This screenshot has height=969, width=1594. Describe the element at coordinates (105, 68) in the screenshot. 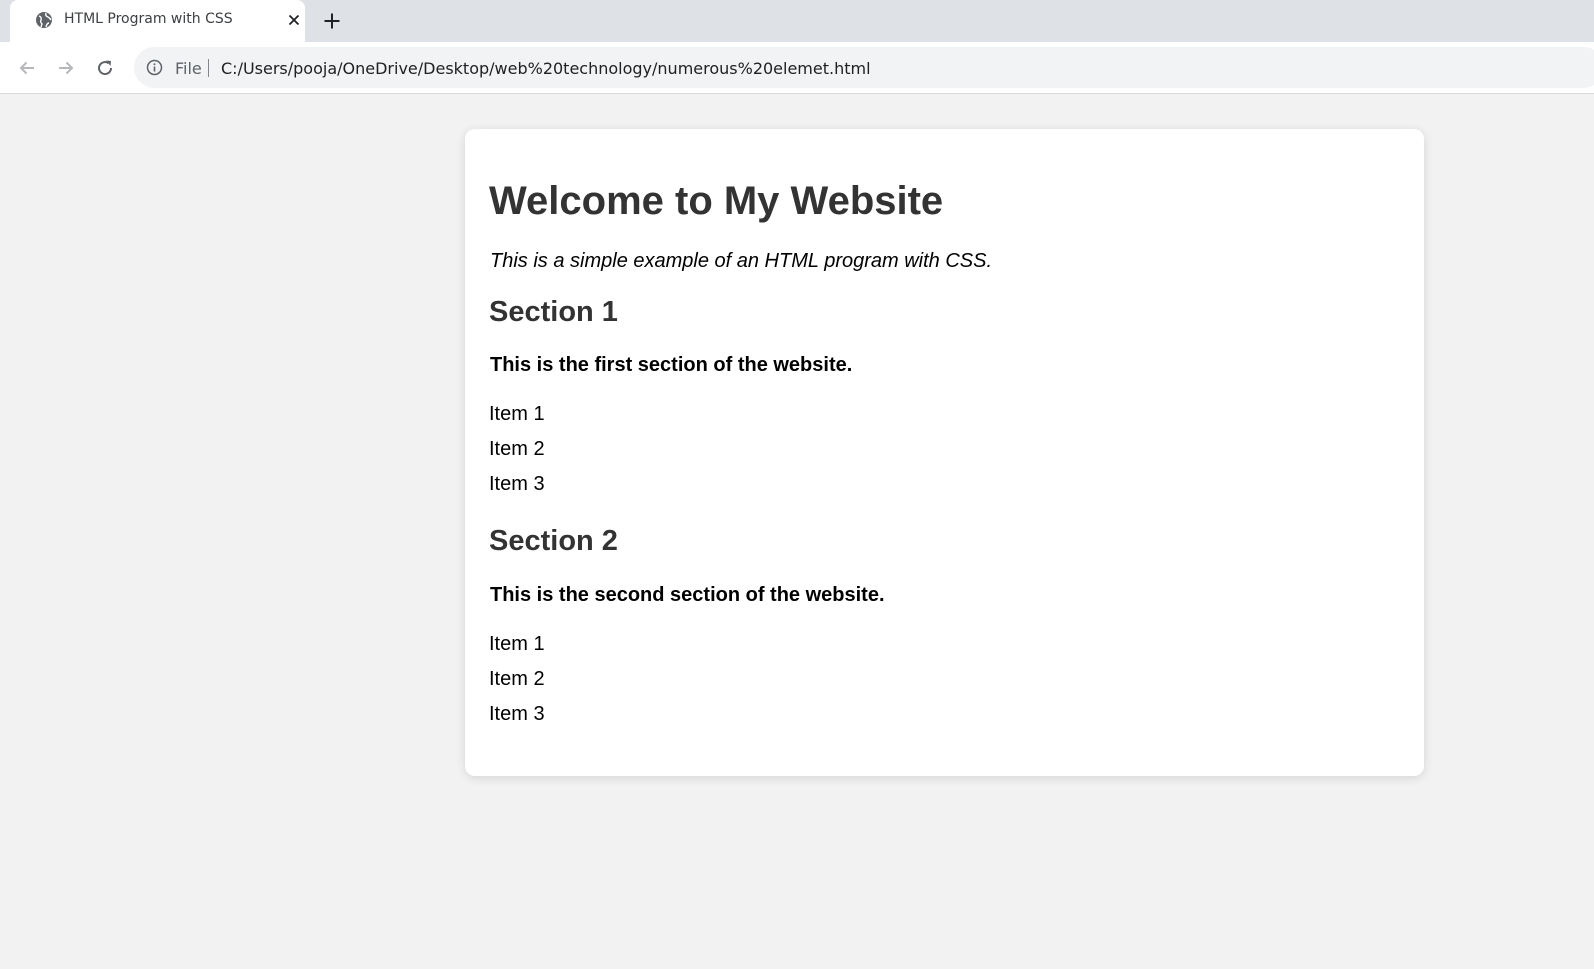

I see `reload-icon` at that location.